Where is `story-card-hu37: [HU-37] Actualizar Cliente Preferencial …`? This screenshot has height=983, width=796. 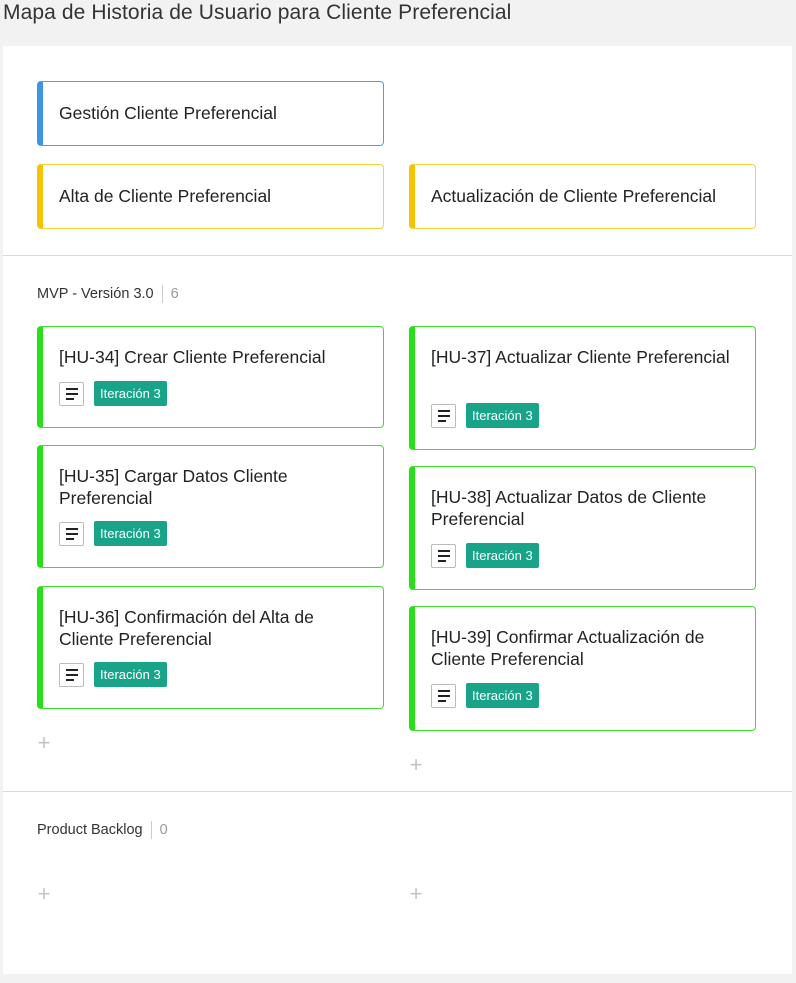
story-card-hu37: [HU-37] Actualizar Cliente Preferencial … is located at coordinates (582, 388).